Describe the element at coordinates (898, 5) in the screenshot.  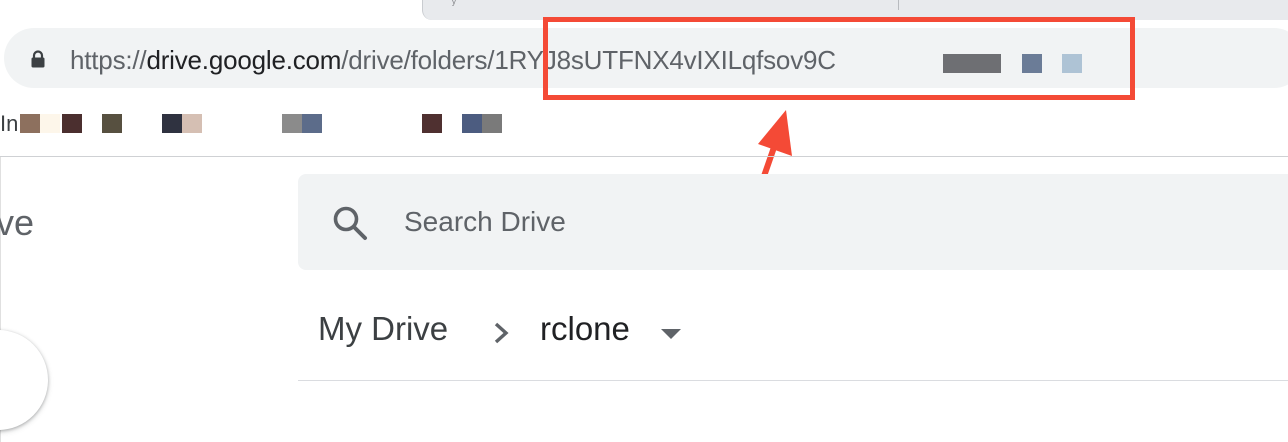
I see `tab-divider` at that location.